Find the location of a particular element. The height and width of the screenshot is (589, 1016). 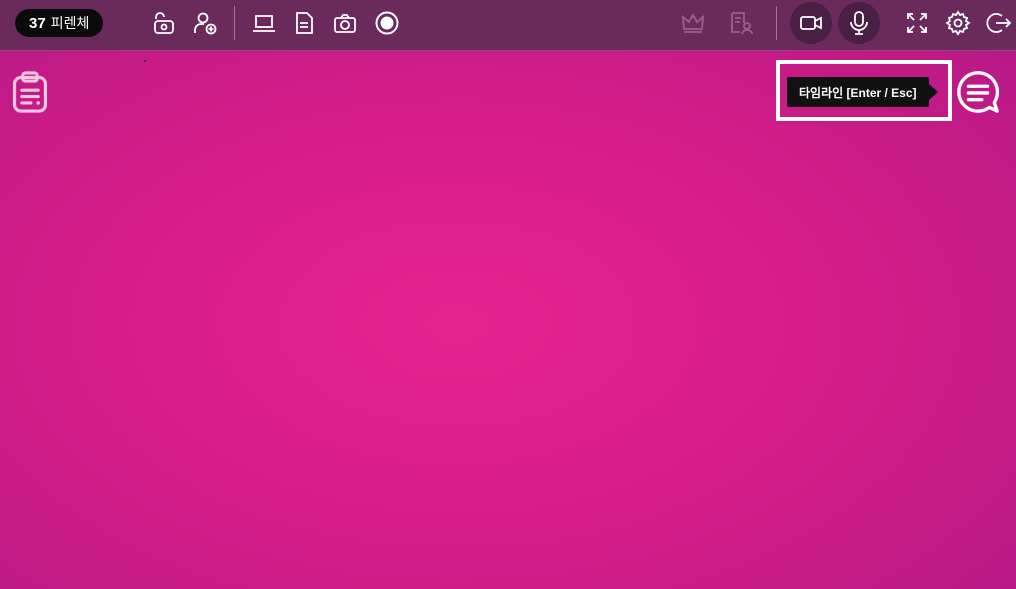

room-badge: 37 피렌체 is located at coordinates (59, 23).